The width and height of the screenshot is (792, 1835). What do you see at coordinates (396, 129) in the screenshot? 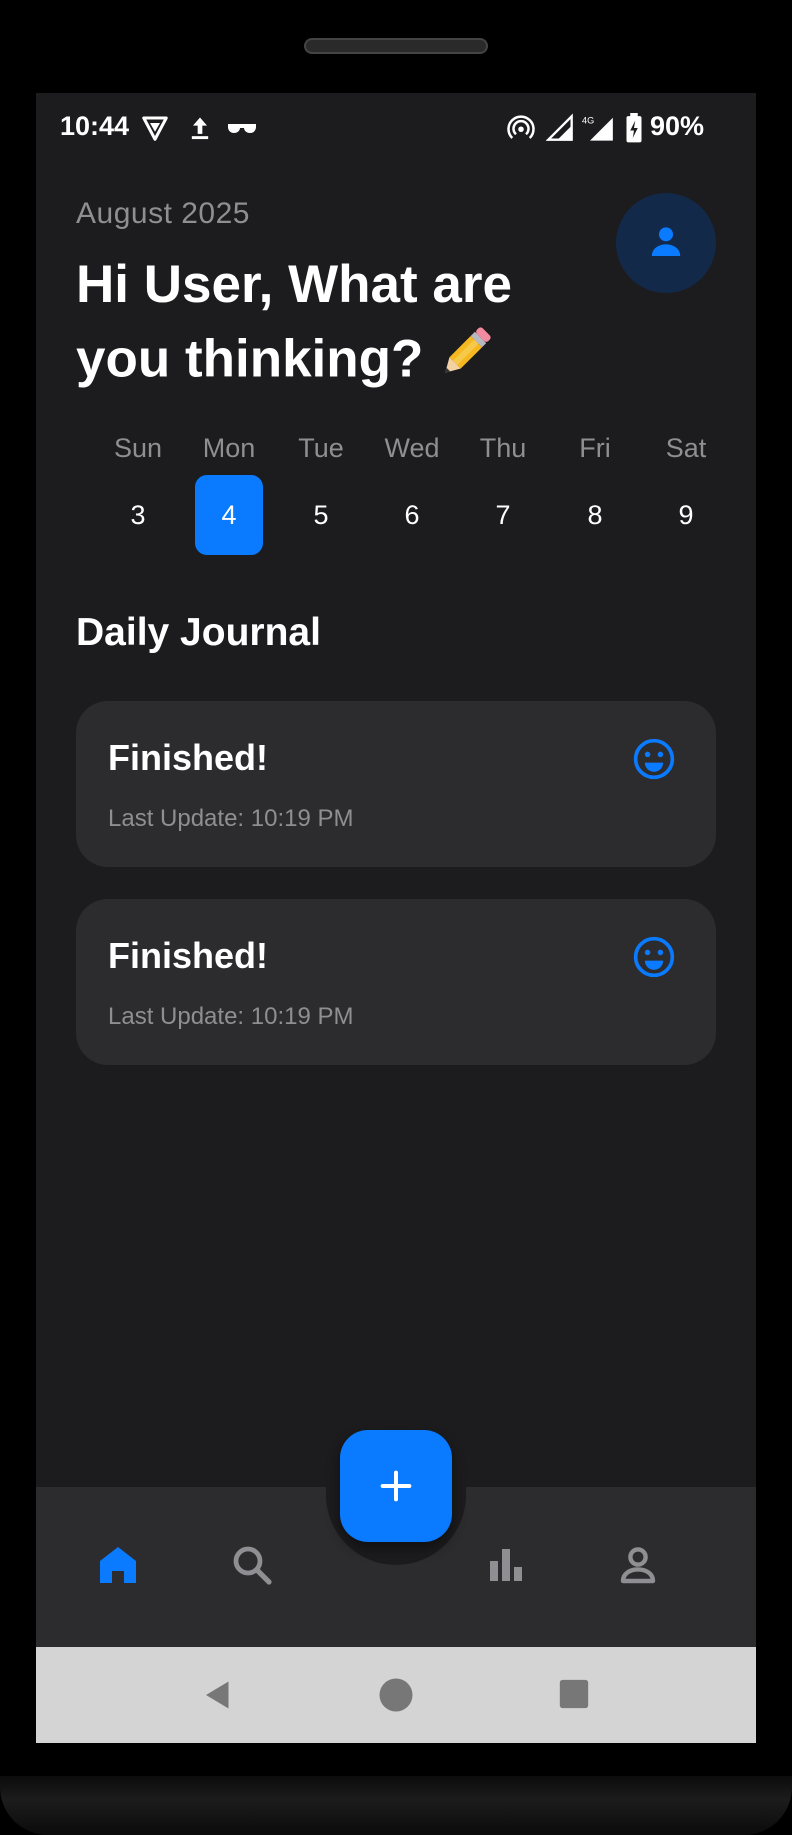
I see `status-bar: 10:44 4G 90%` at bounding box center [396, 129].